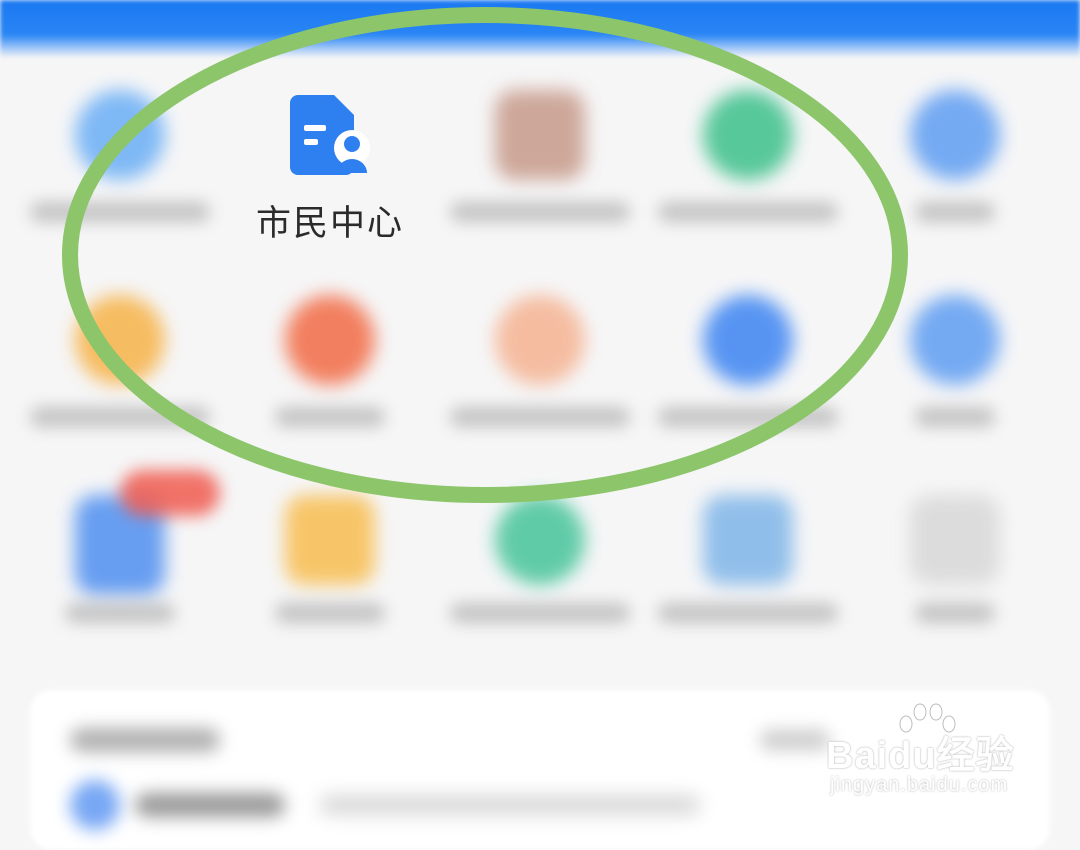 The height and width of the screenshot is (850, 1080). What do you see at coordinates (920, 756) in the screenshot?
I see `watermark-brand: Baidu经验` at bounding box center [920, 756].